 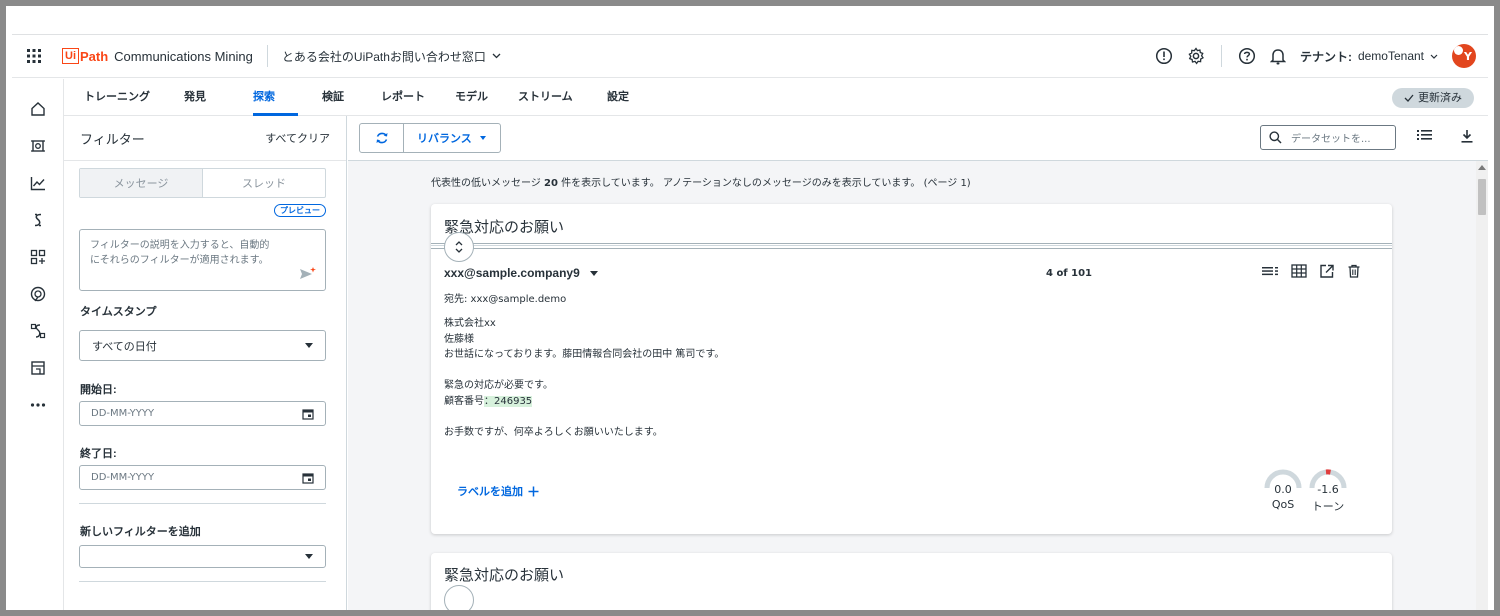 I want to click on uipath-logo: Ui Path Communications Mining, so click(x=157, y=56).